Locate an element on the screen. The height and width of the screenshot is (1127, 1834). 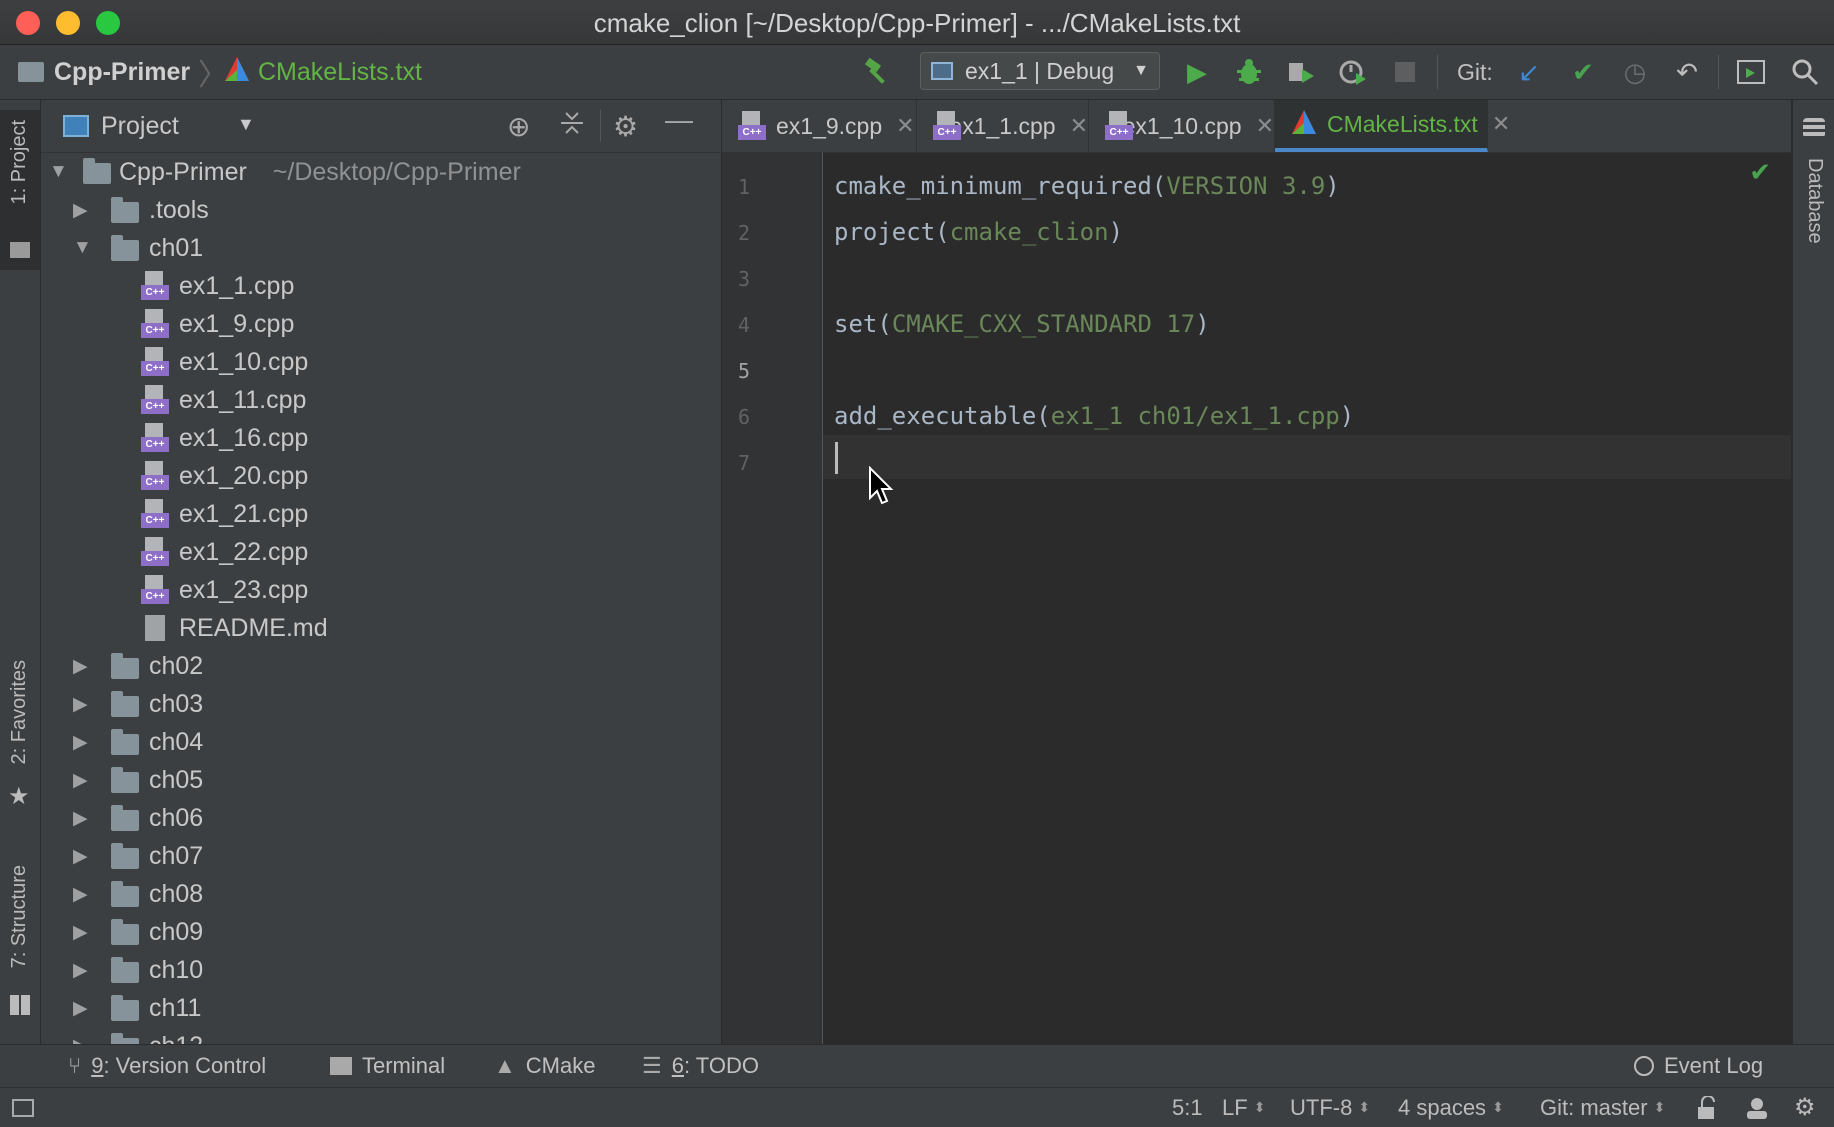
line-separator-select: LF ⬍ is located at coordinates (1243, 1107).